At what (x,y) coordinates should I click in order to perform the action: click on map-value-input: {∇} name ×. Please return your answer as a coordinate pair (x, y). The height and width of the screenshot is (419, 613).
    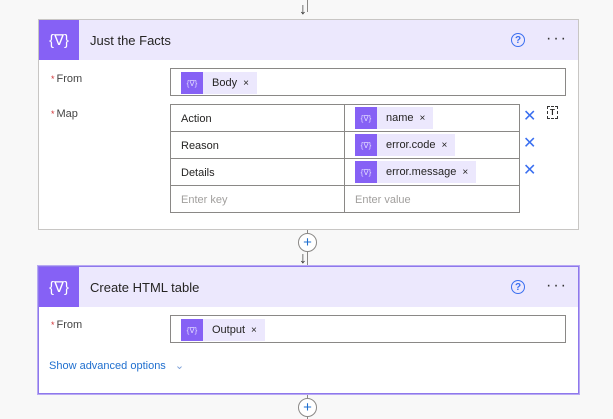
    Looking at the image, I should click on (432, 118).